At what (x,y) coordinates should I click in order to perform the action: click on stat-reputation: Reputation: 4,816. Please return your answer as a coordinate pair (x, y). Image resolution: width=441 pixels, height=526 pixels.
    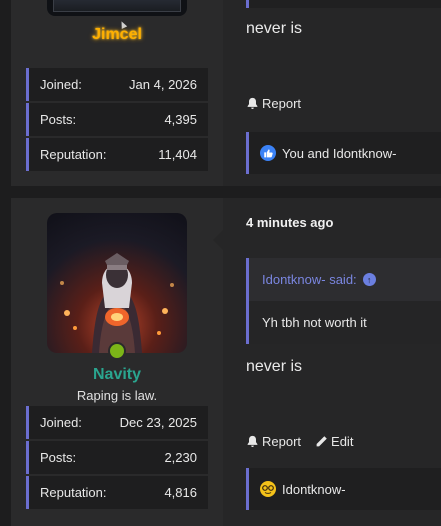
    Looking at the image, I should click on (117, 492).